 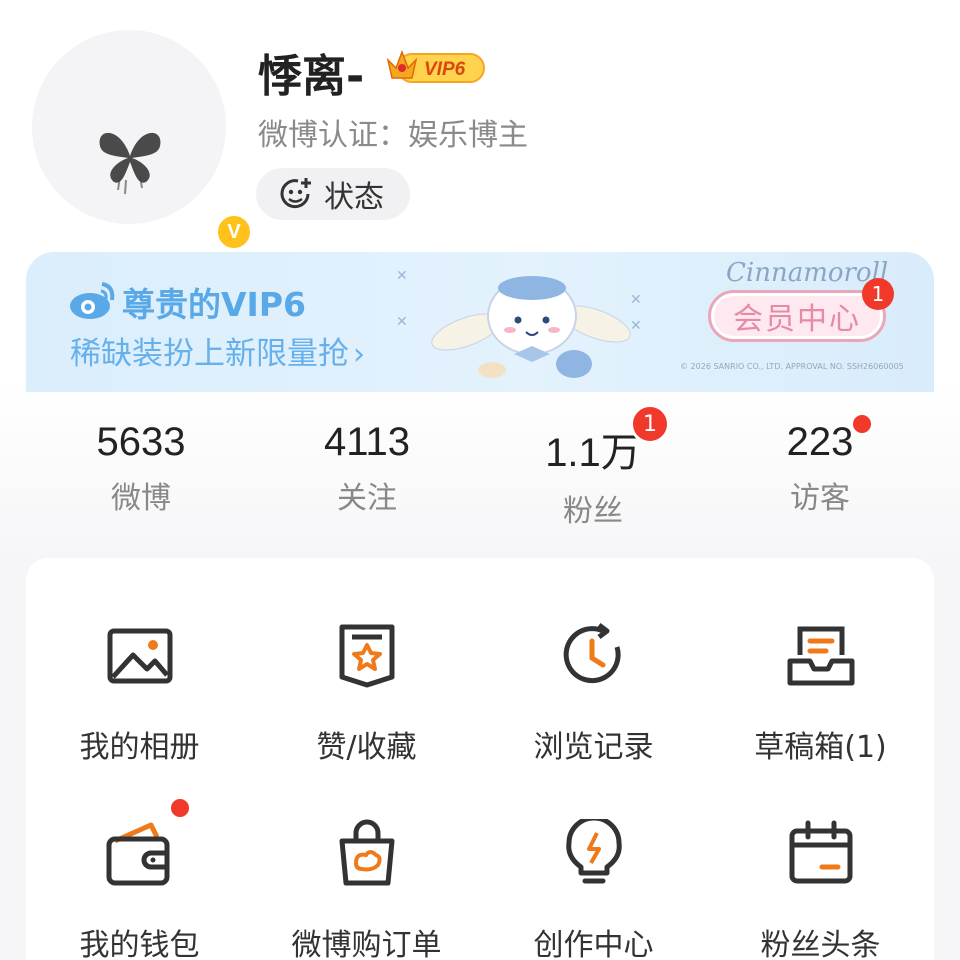 What do you see at coordinates (366, 691) in the screenshot?
I see `grid-item-favorites: 赞/收藏` at bounding box center [366, 691].